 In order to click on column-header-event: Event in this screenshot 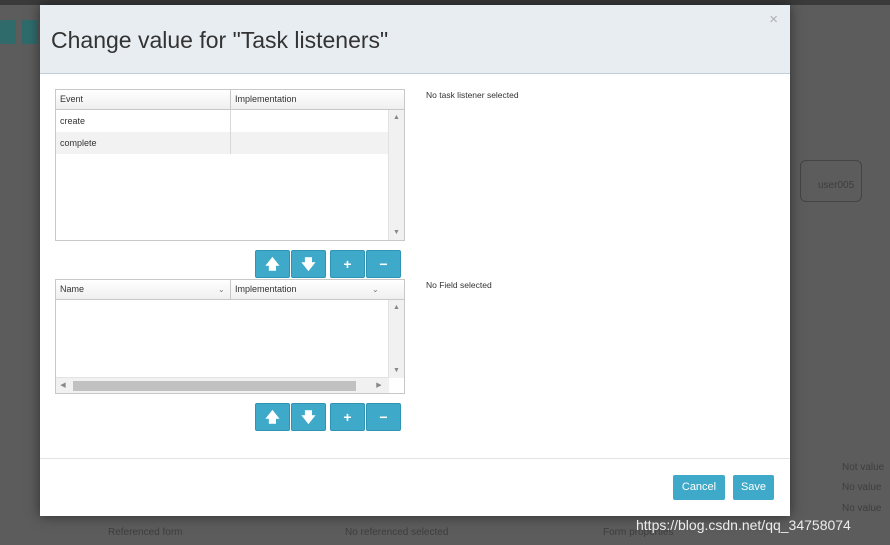, I will do `click(143, 99)`.